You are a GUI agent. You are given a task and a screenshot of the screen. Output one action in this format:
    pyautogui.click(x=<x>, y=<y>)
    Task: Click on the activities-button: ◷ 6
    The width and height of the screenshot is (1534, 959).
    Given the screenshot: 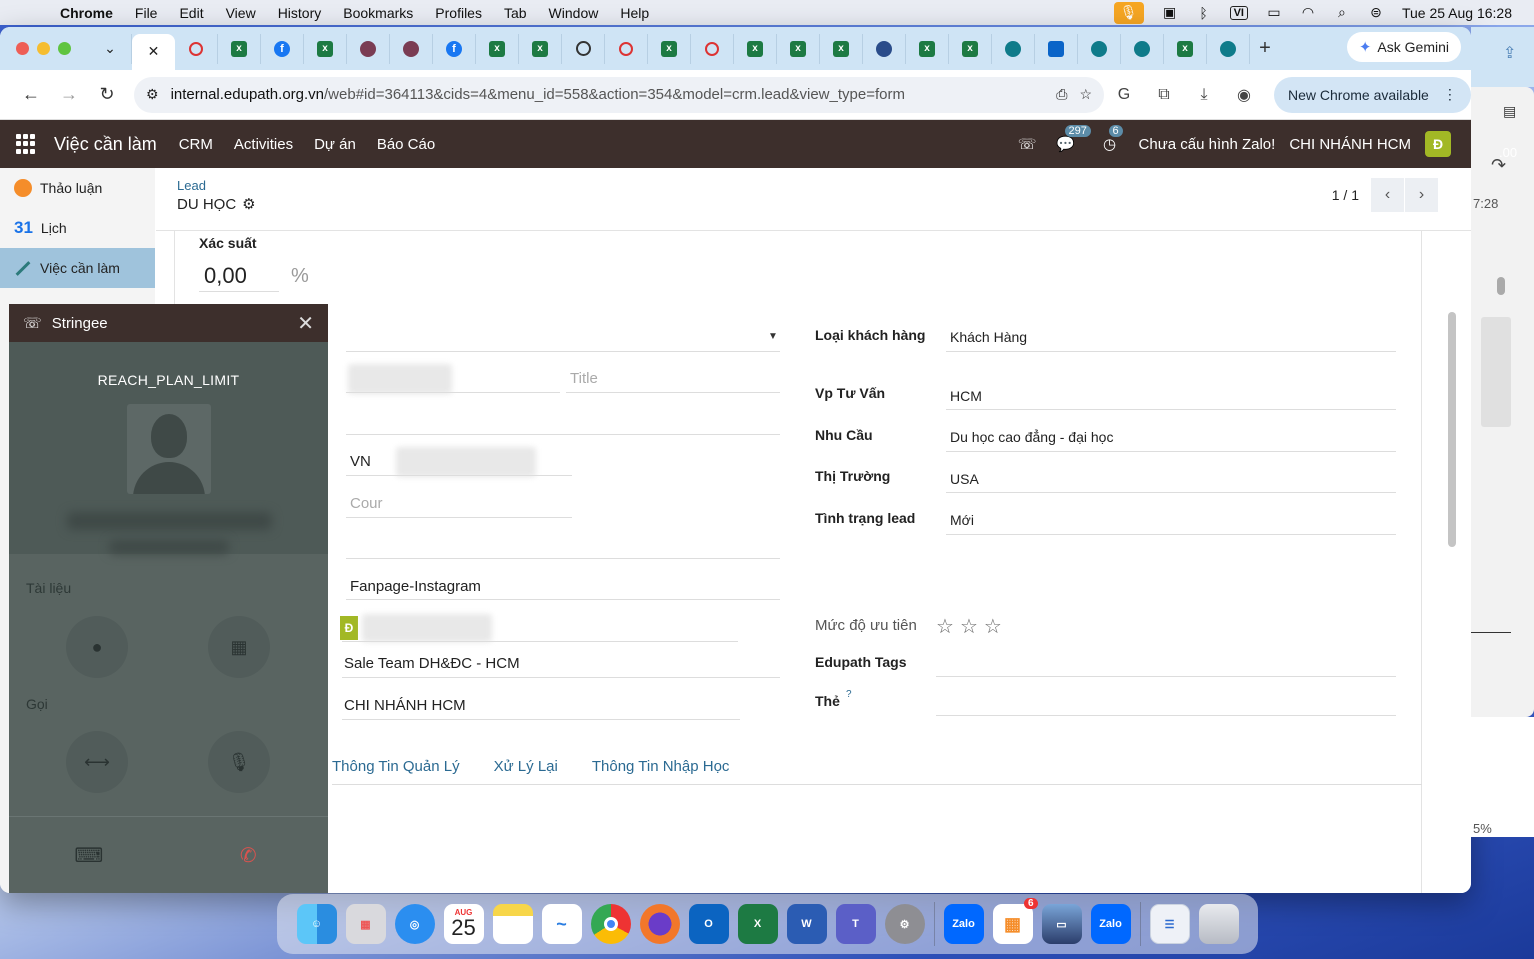 What is the action you would take?
    pyautogui.click(x=1110, y=139)
    